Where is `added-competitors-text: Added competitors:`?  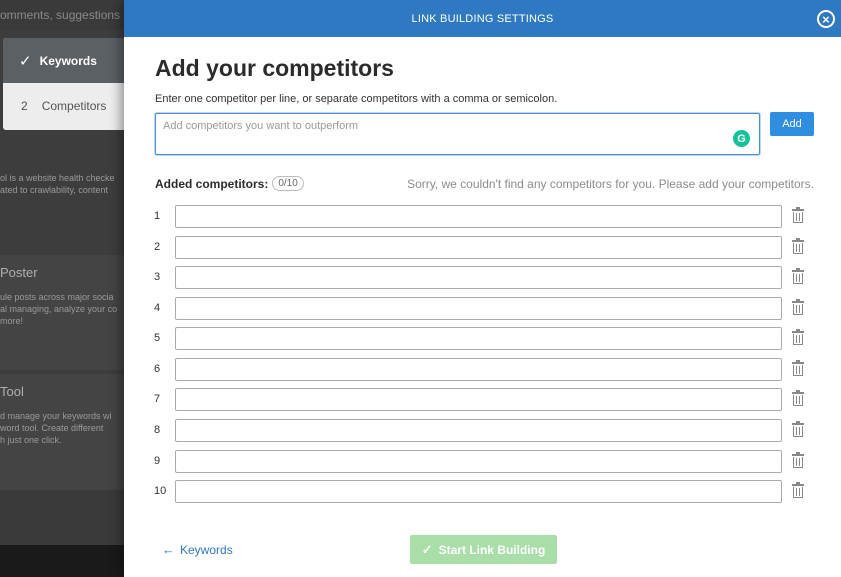
added-competitors-text: Added competitors: is located at coordinates (212, 183).